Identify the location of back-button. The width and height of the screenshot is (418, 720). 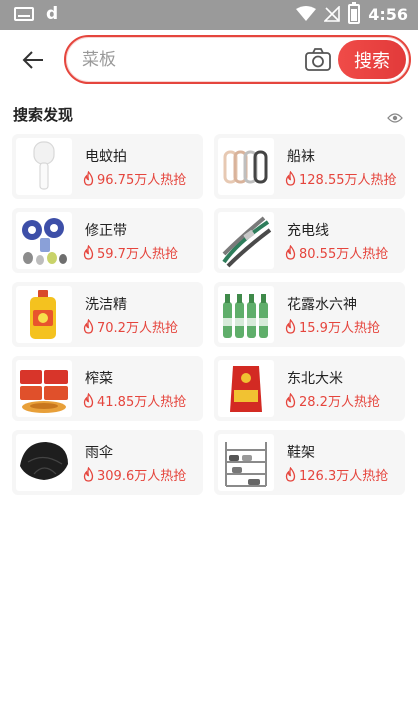
(34, 60).